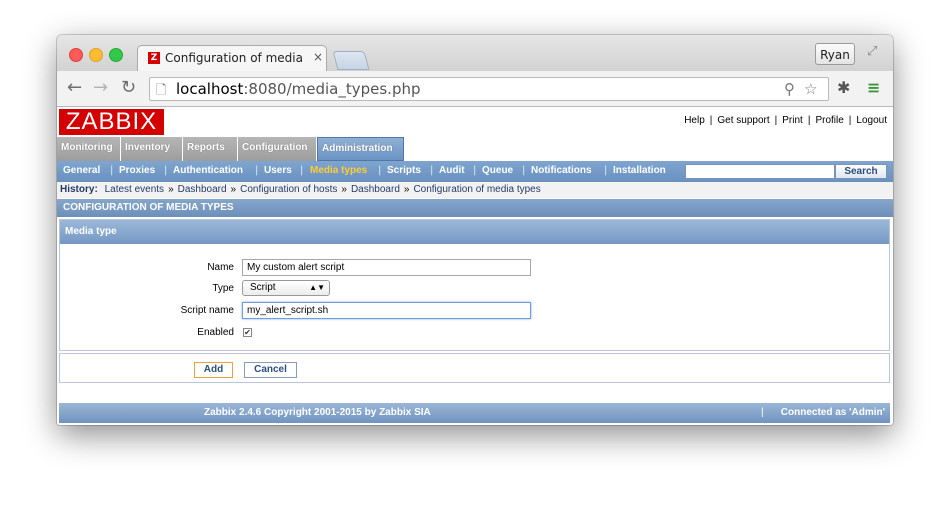 This screenshot has height=505, width=950. What do you see at coordinates (639, 170) in the screenshot?
I see `sub-menu-installation: Installation` at bounding box center [639, 170].